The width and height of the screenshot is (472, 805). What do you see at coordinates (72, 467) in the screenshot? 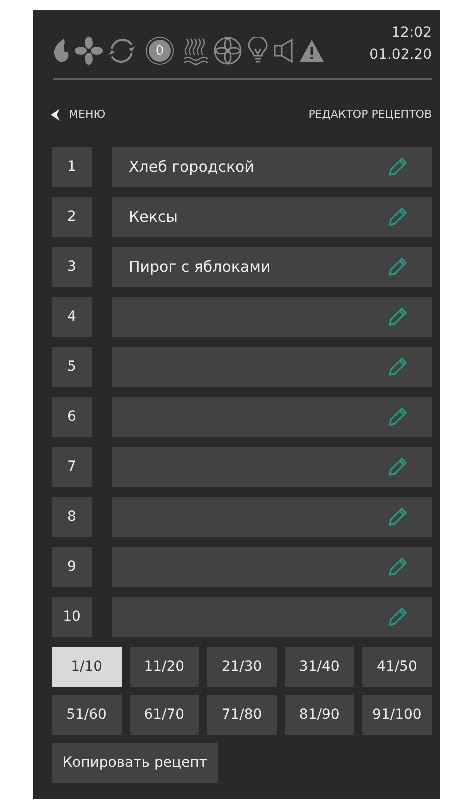
I see `recipe-number: 7` at bounding box center [72, 467].